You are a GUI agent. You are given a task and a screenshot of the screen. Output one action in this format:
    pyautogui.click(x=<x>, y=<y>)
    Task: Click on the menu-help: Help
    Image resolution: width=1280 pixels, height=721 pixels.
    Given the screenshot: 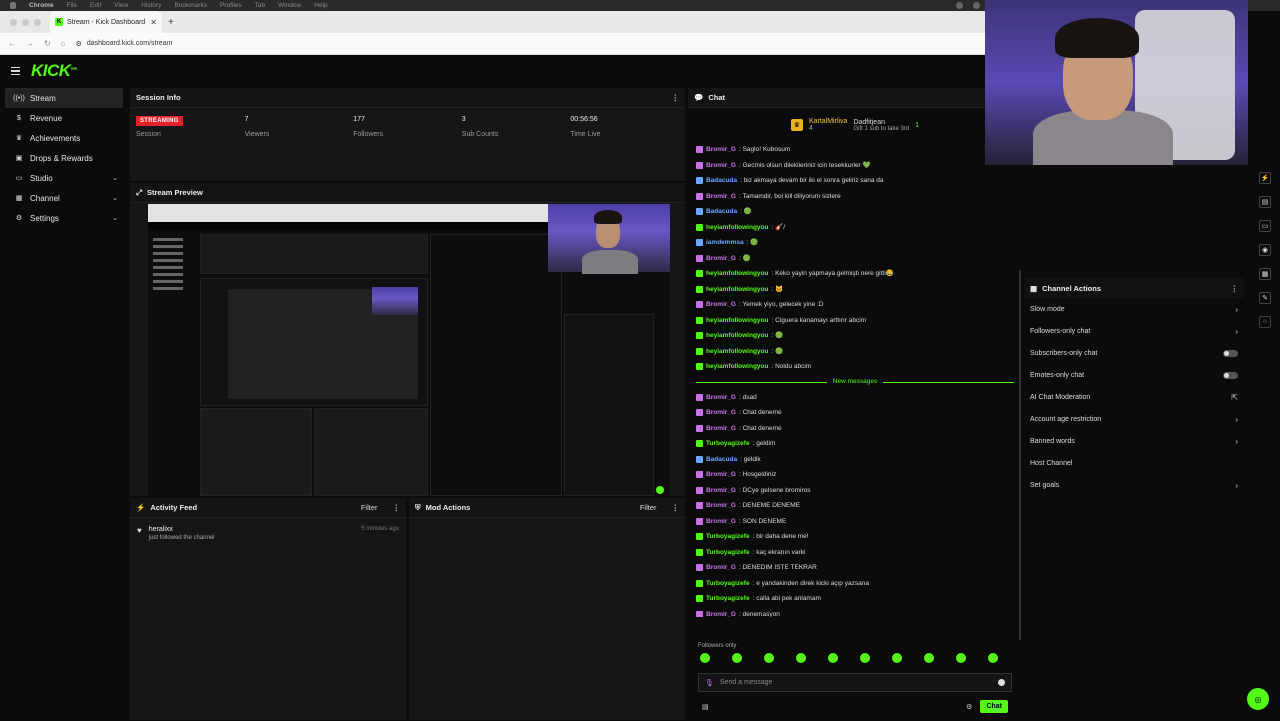 What is the action you would take?
    pyautogui.click(x=320, y=5)
    